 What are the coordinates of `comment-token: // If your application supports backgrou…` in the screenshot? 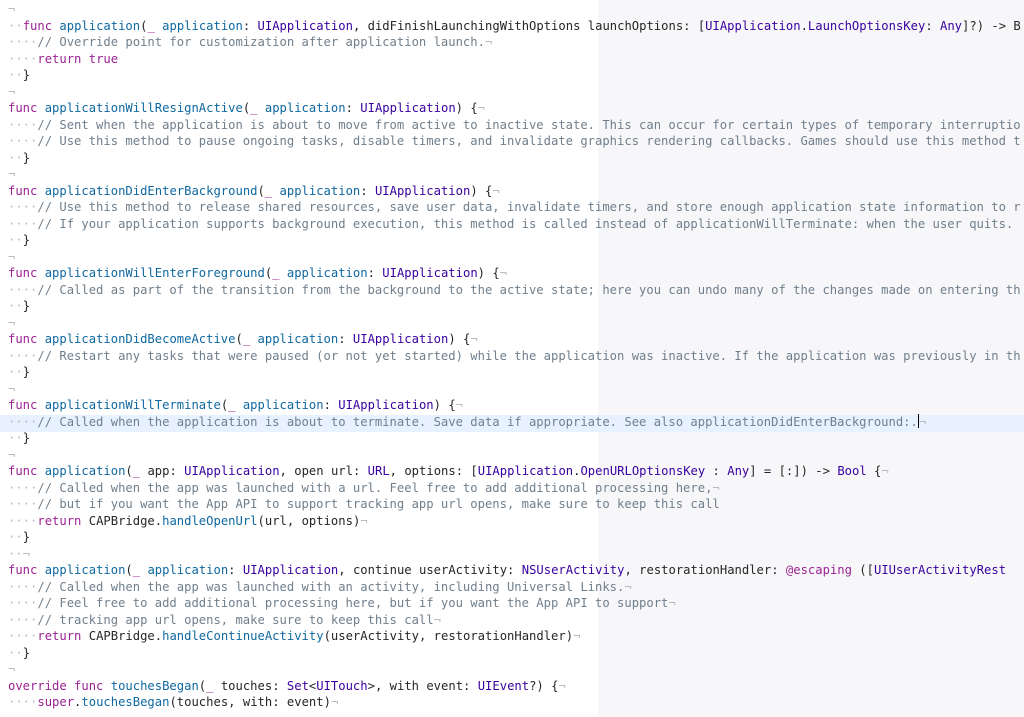 It's located at (525, 223).